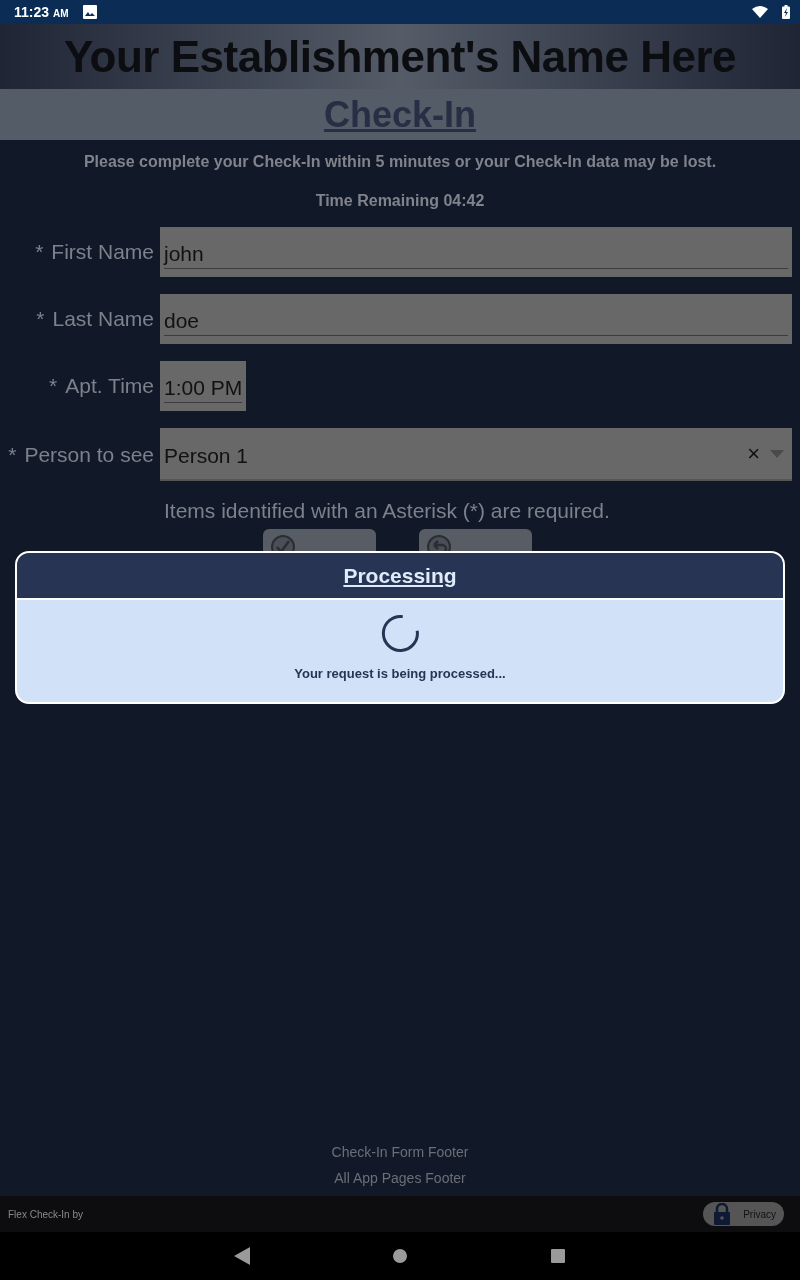 This screenshot has width=800, height=1280. I want to click on field-label: First Name, so click(102, 252).